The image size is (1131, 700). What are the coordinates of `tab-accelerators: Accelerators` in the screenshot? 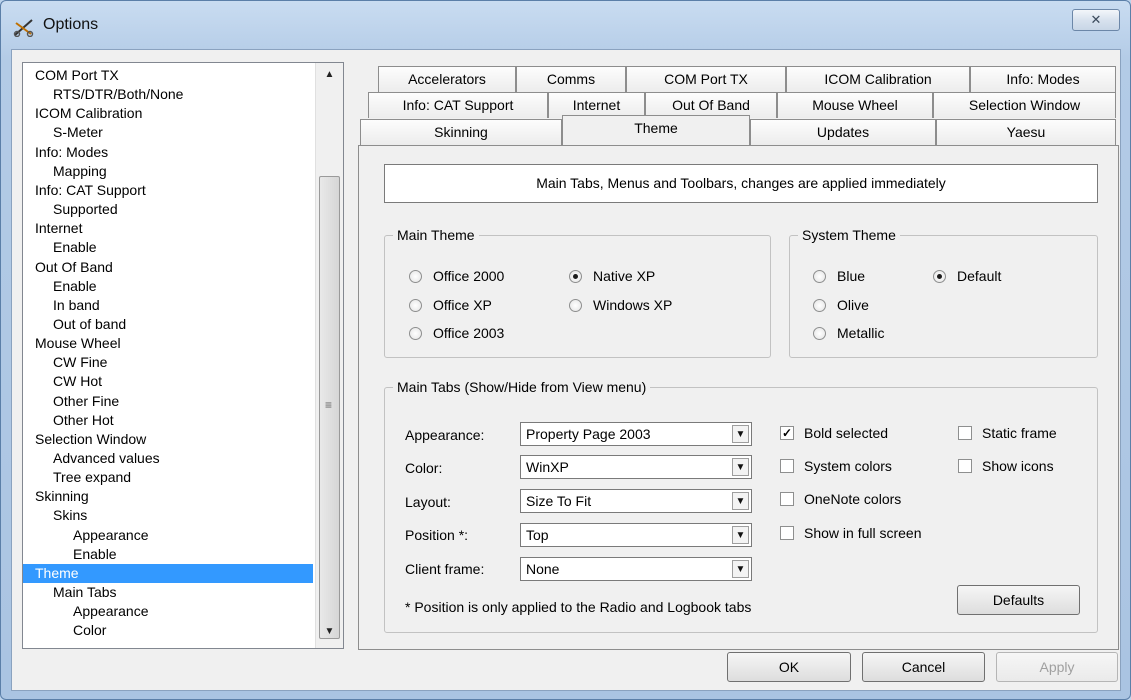 It's located at (447, 79).